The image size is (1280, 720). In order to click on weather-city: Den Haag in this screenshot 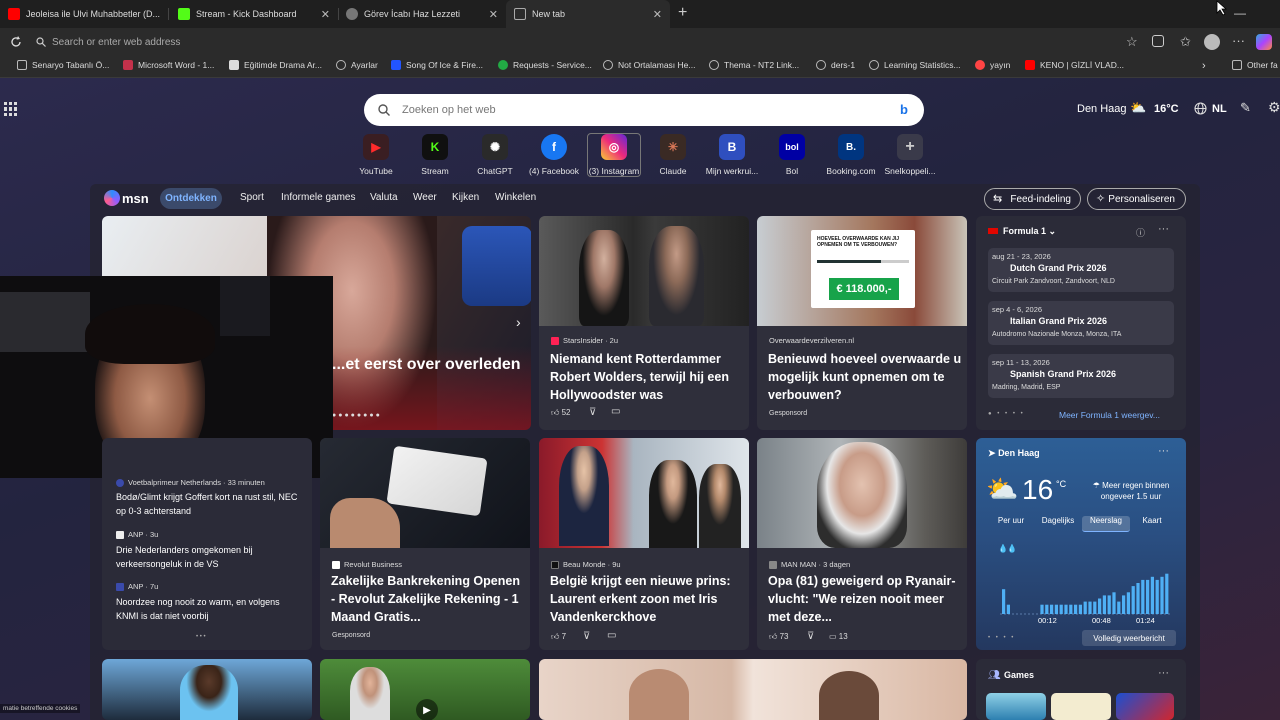, I will do `click(1102, 109)`.